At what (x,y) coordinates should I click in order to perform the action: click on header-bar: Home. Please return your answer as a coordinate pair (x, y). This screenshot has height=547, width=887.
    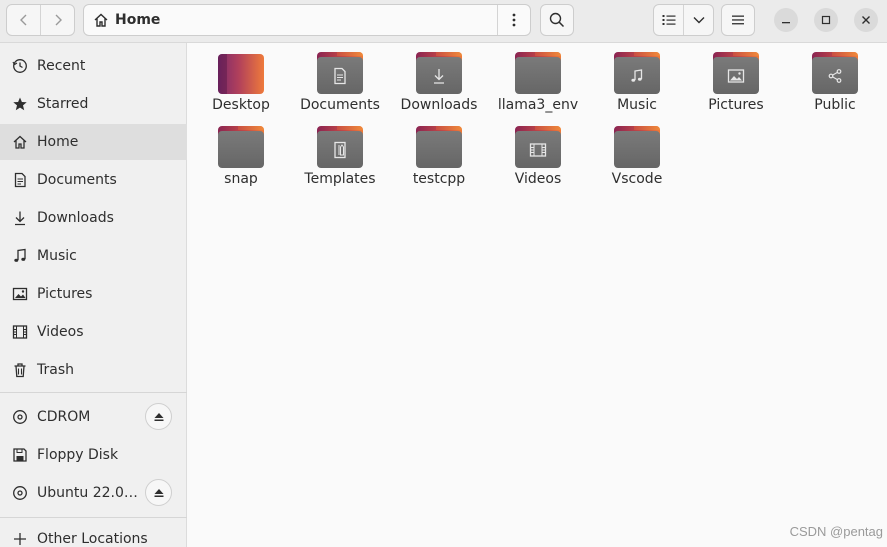
    Looking at the image, I should click on (443, 21).